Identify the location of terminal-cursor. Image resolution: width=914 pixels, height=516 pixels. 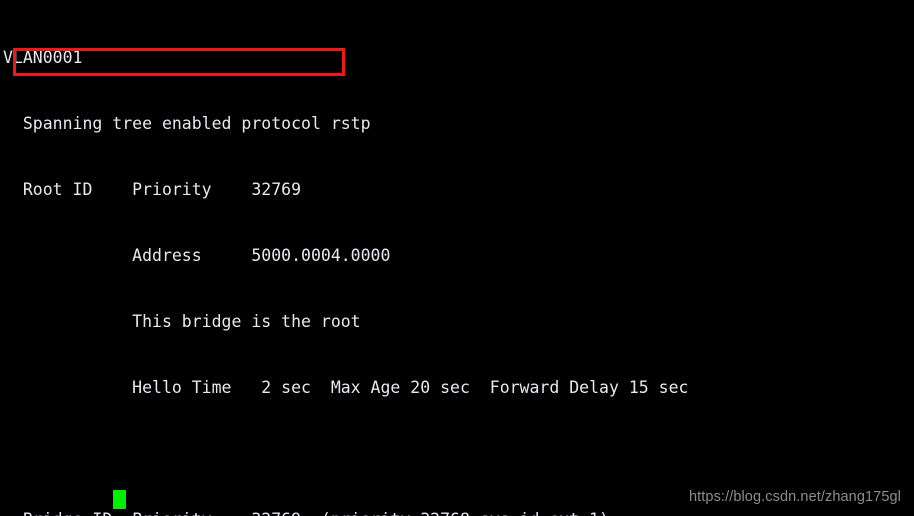
(119, 499).